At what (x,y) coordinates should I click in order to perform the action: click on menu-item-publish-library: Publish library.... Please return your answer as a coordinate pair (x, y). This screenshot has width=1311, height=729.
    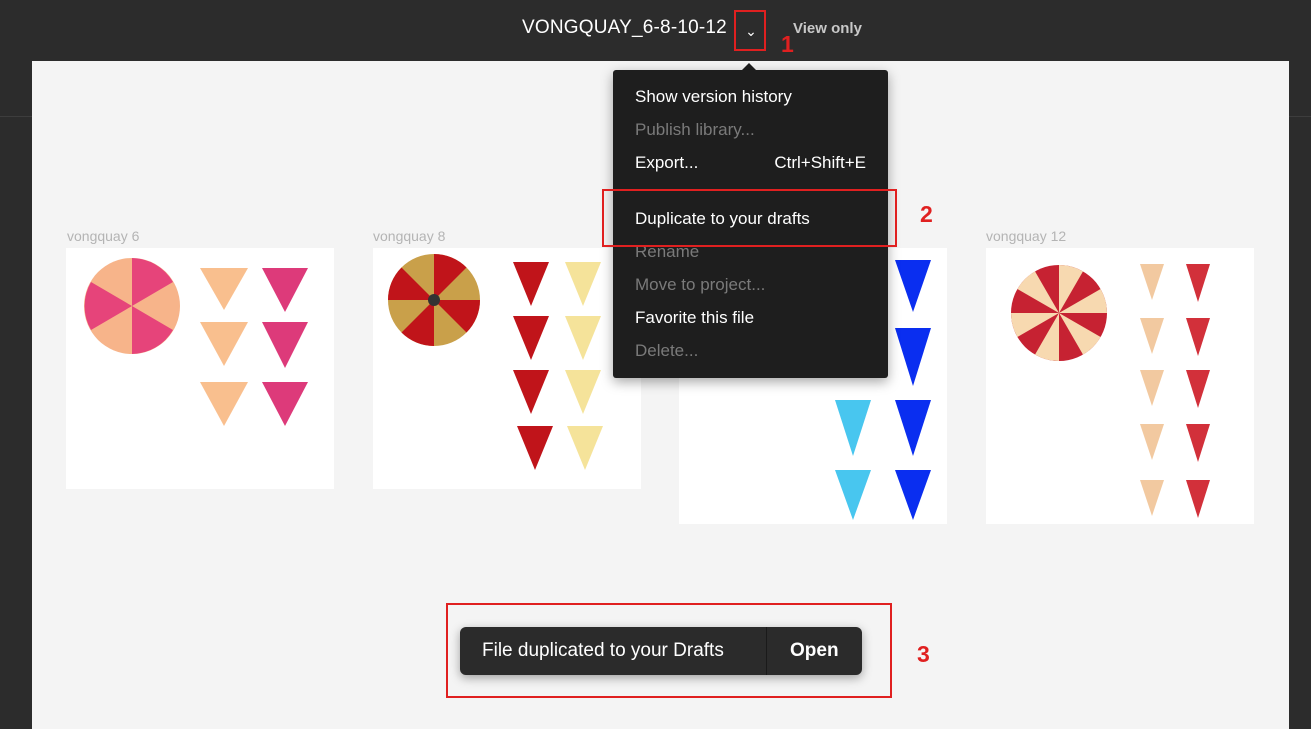
    Looking at the image, I should click on (695, 130).